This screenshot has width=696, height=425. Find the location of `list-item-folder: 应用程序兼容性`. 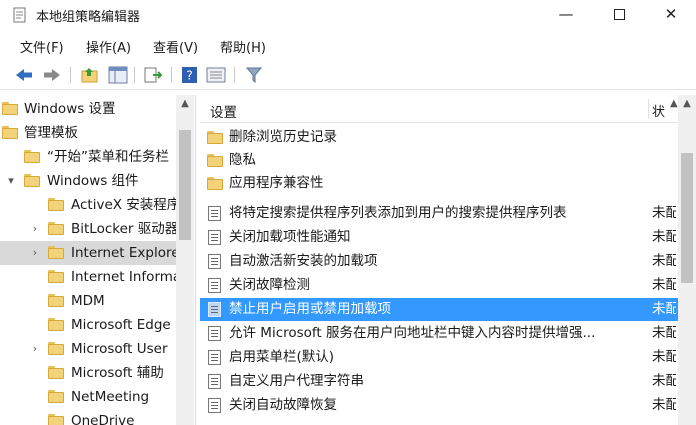

list-item-folder: 应用程序兼容性 is located at coordinates (439, 183).